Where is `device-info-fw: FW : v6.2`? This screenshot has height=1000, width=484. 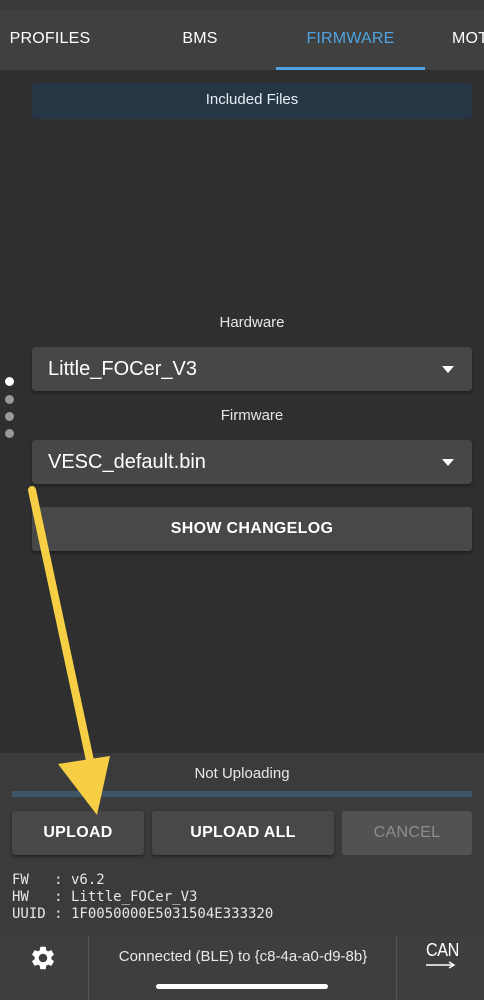 device-info-fw: FW : v6.2 is located at coordinates (58, 880).